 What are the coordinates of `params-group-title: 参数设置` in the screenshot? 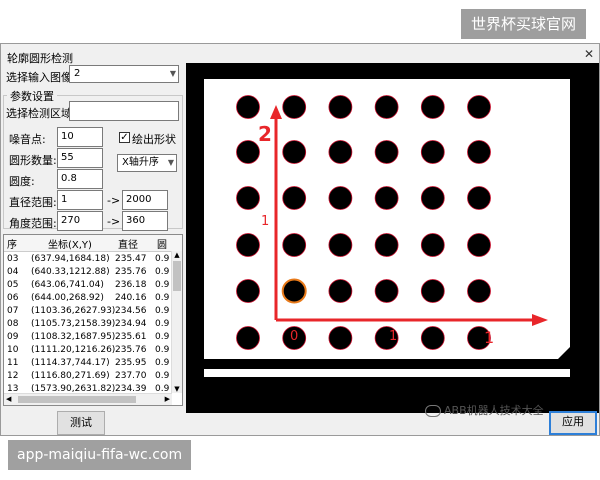 It's located at (32, 96).